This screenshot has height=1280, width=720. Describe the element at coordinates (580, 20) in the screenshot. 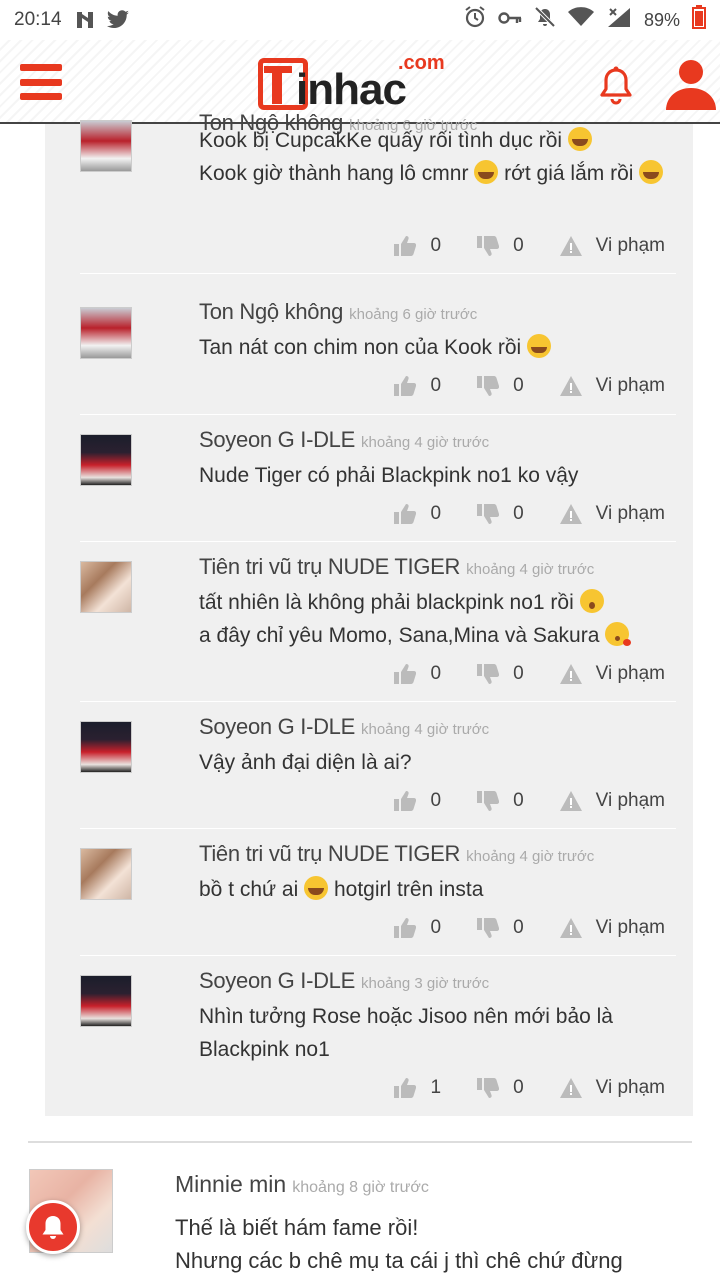

I see `wifi-icon` at that location.